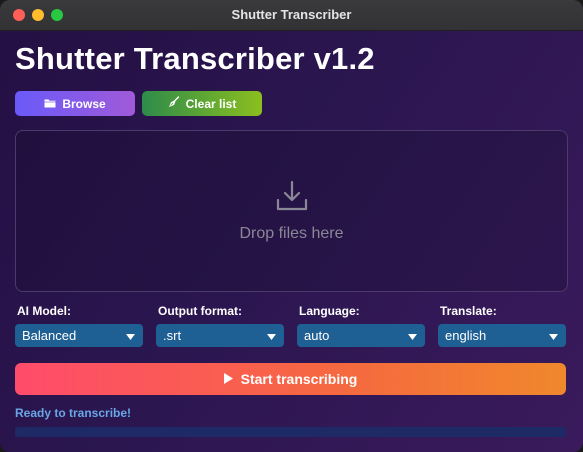  Describe the element at coordinates (299, 379) in the screenshot. I see `start-button-label: Start transcribing` at that location.